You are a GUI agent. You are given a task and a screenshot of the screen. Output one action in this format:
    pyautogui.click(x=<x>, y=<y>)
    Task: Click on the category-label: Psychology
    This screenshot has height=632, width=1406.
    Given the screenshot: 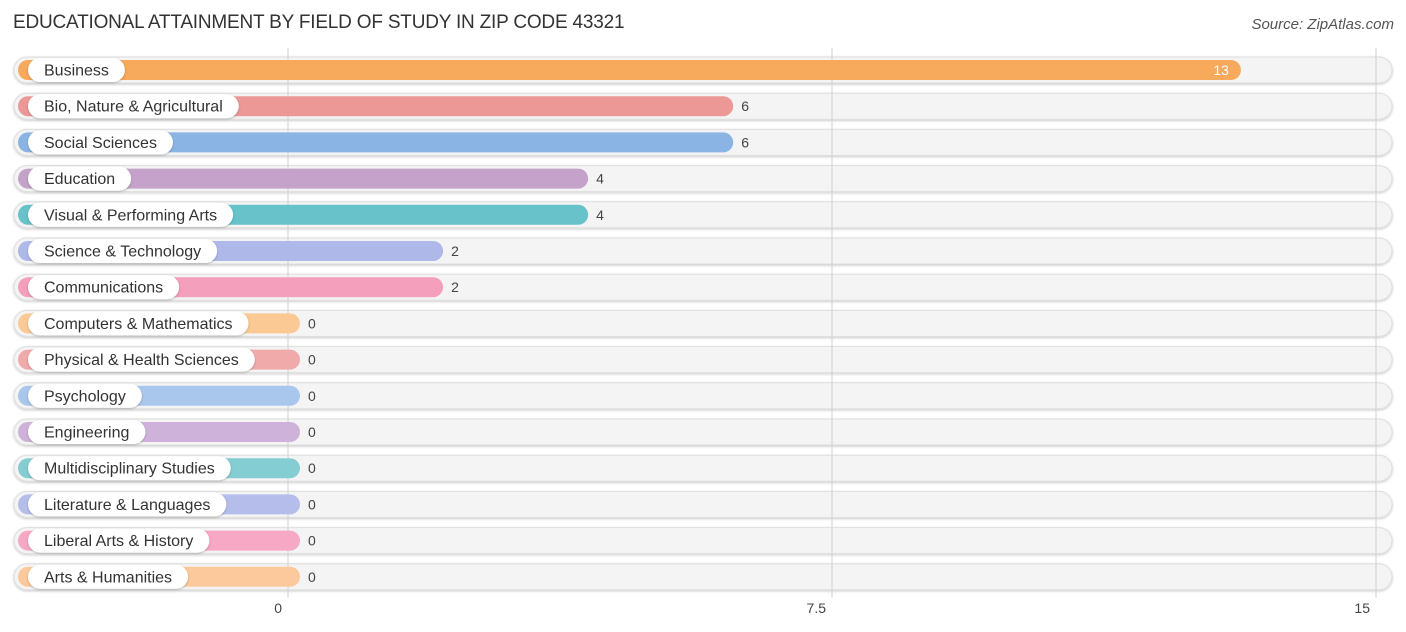 What is the action you would take?
    pyautogui.click(x=85, y=396)
    